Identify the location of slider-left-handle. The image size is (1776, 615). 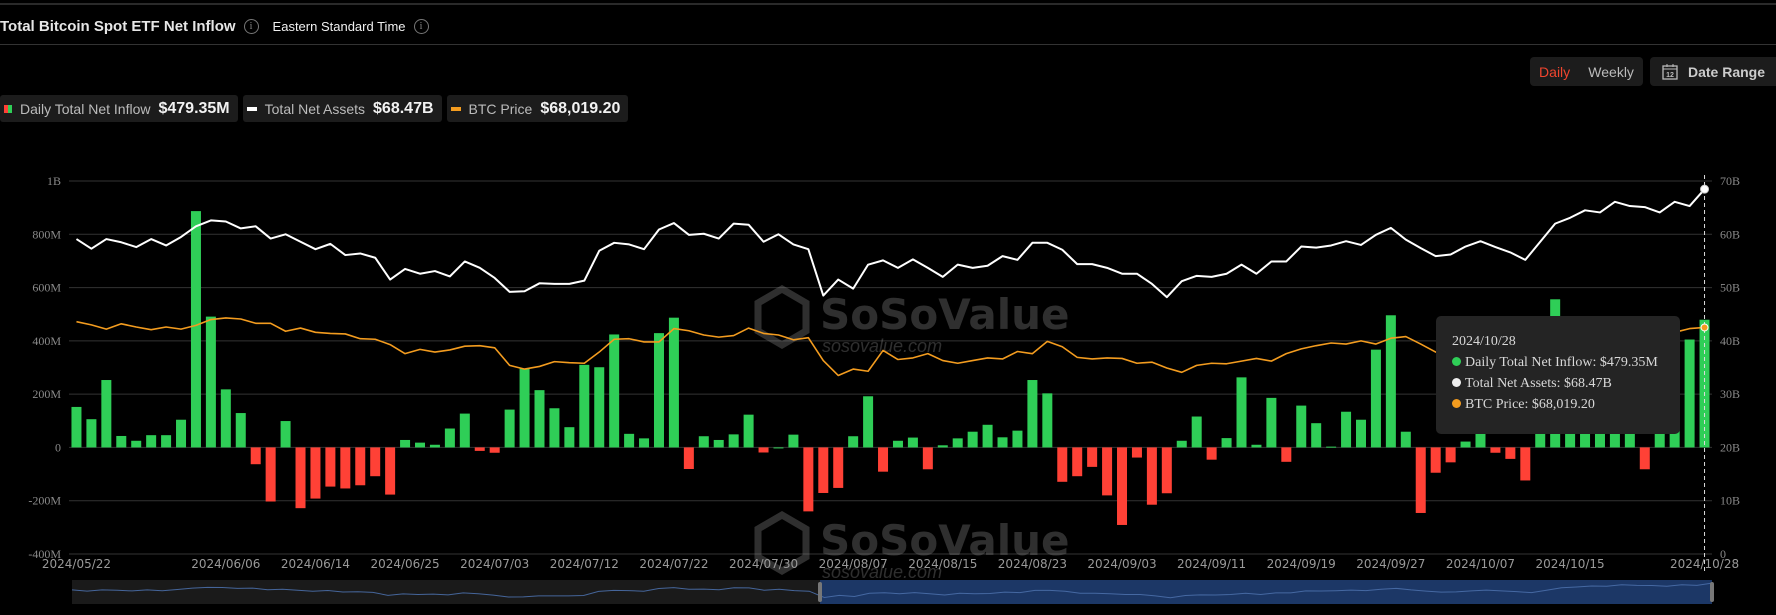
(820, 592).